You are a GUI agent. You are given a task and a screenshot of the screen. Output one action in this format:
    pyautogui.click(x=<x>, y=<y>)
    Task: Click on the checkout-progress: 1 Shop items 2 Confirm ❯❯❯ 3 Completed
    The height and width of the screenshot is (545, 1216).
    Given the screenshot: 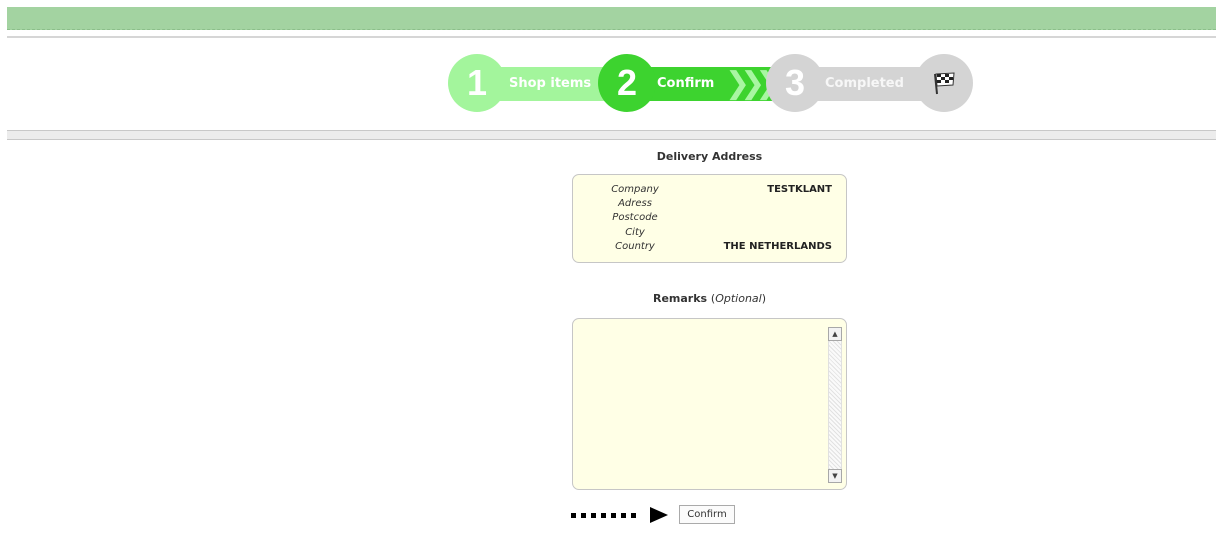 What is the action you would take?
    pyautogui.click(x=712, y=84)
    